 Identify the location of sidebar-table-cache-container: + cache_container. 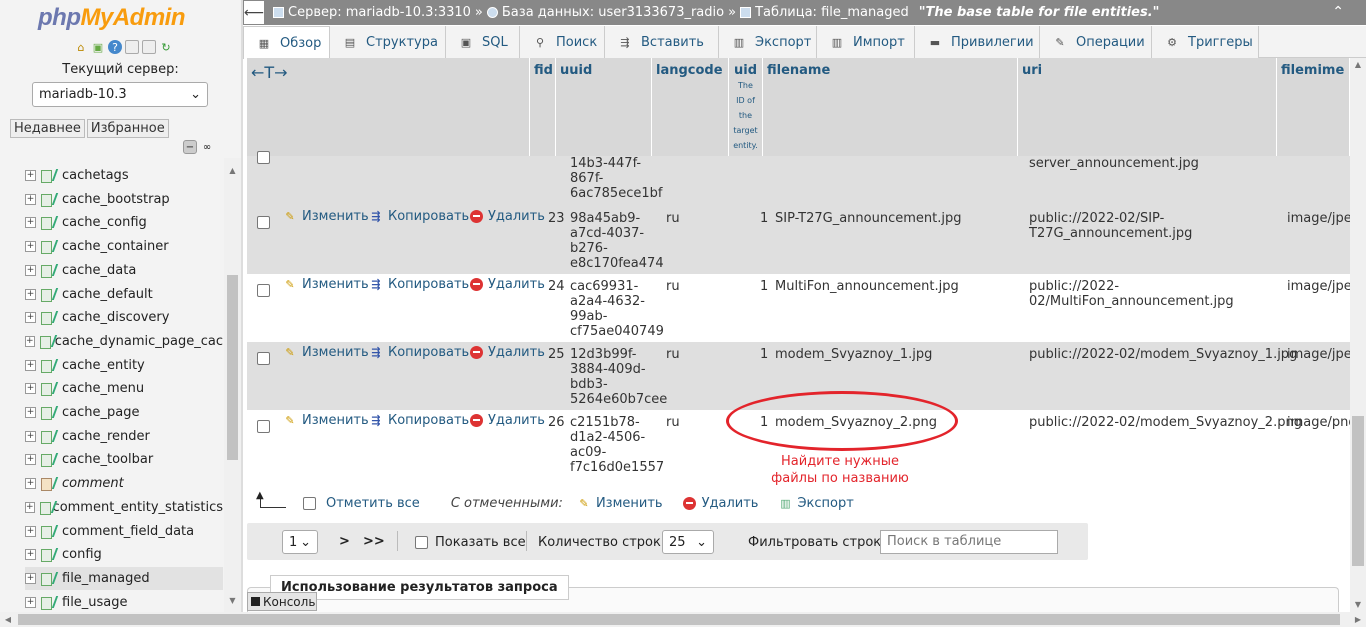
(124, 246).